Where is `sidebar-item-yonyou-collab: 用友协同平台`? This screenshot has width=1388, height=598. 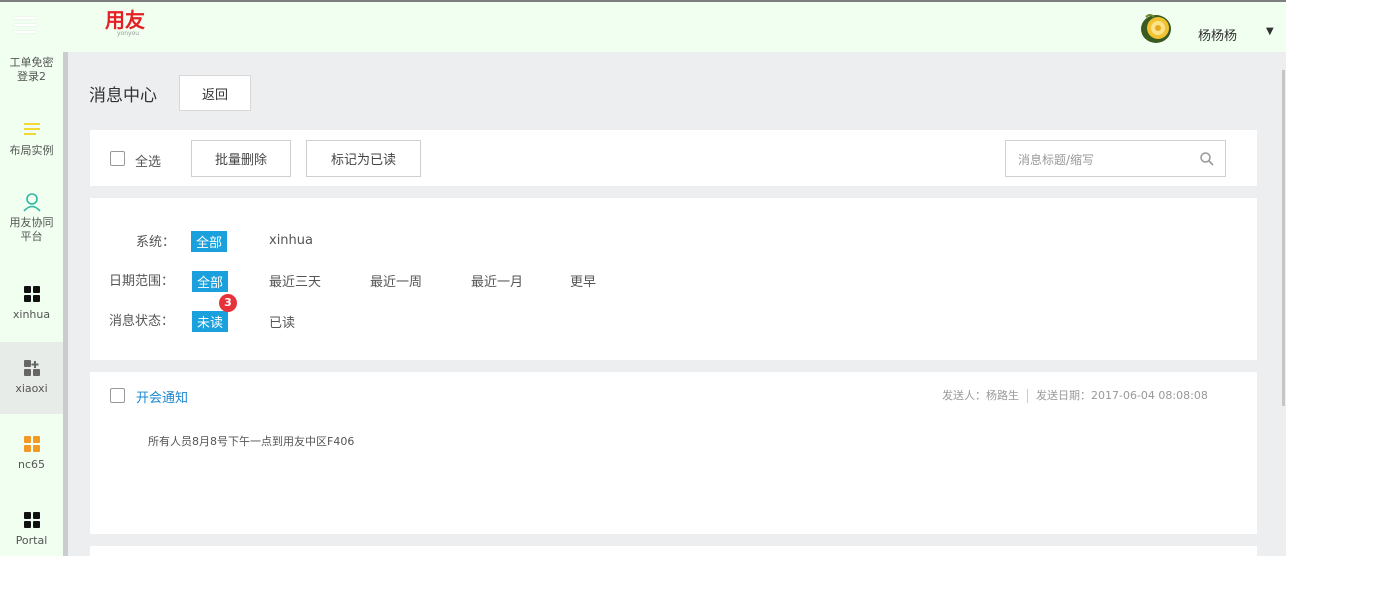
sidebar-item-yonyou-collab: 用友协同平台 is located at coordinates (31, 218).